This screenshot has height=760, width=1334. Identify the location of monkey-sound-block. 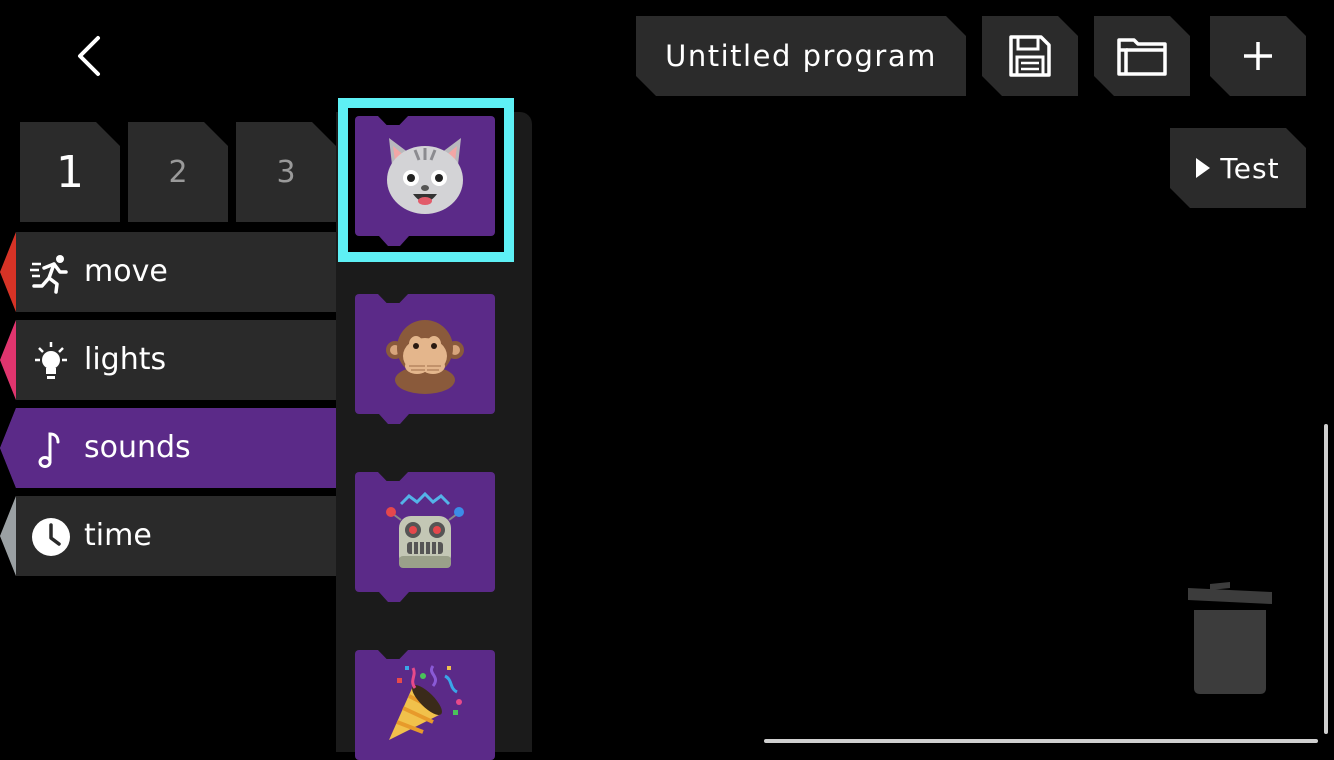
(425, 358).